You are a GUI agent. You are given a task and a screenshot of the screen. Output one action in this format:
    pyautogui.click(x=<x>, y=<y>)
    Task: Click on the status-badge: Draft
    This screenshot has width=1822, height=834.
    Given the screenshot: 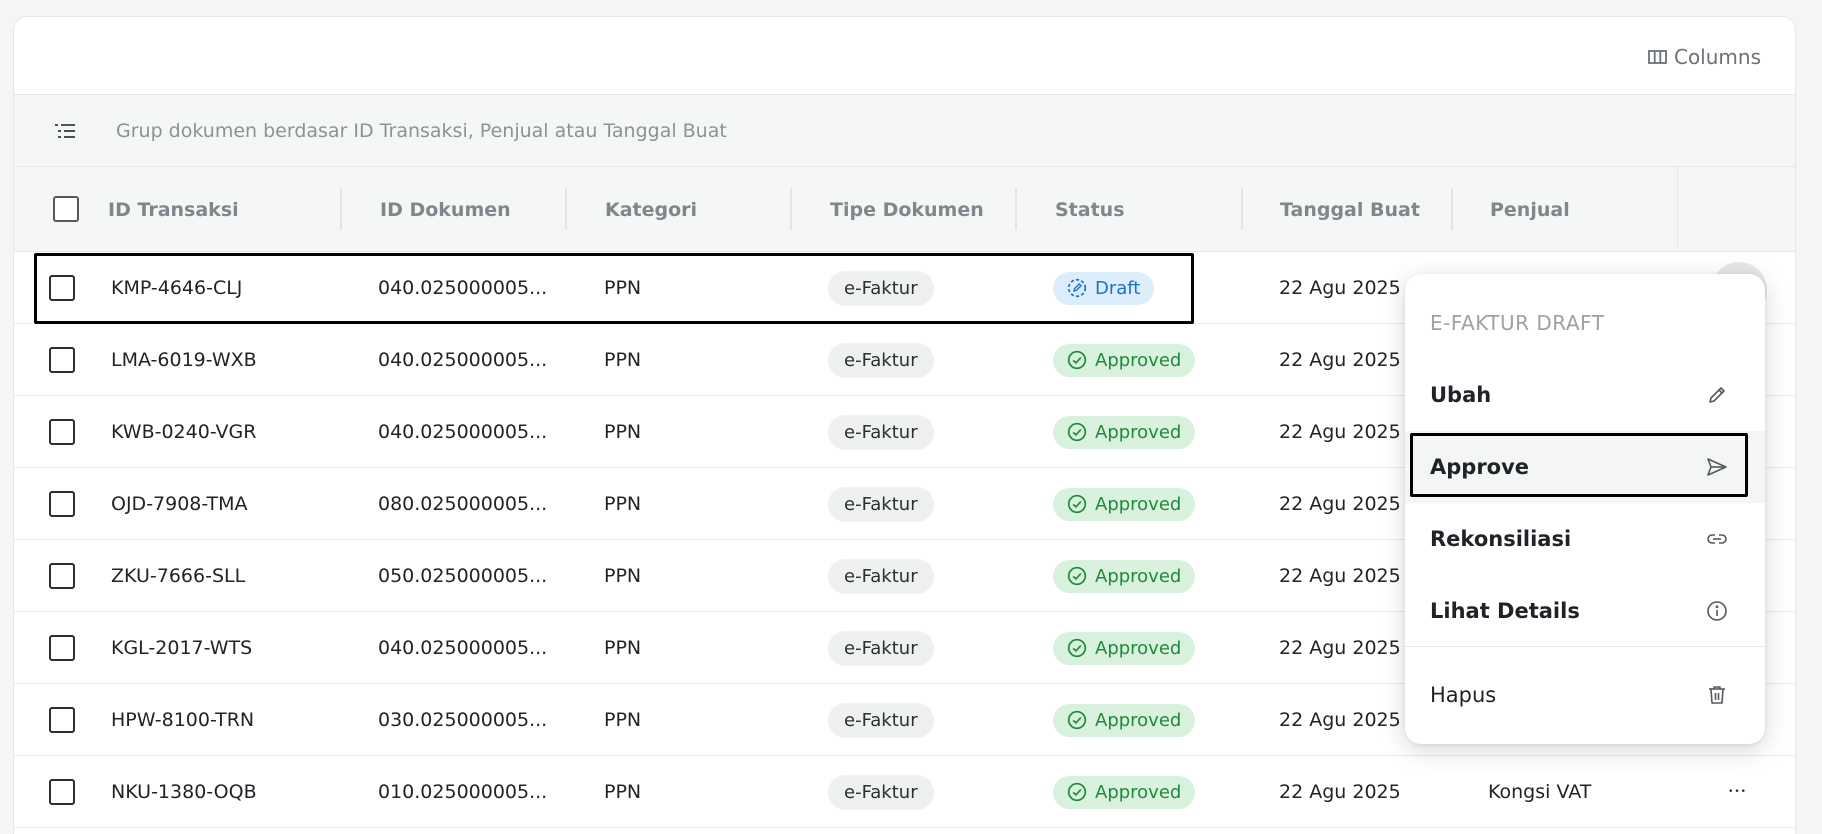 What is the action you would take?
    pyautogui.click(x=1104, y=288)
    